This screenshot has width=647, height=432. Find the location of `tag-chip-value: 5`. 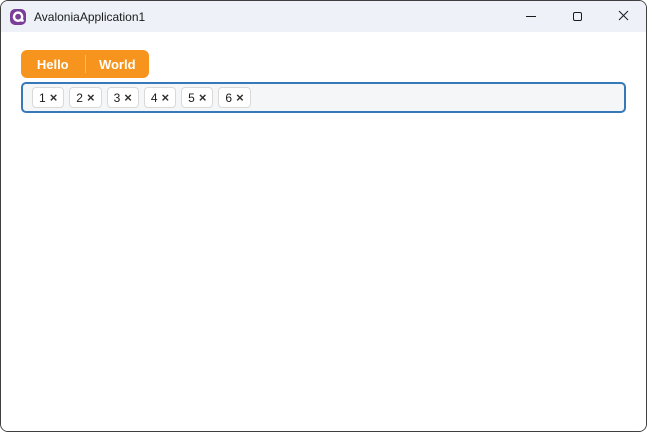

tag-chip-value: 5 is located at coordinates (191, 97).